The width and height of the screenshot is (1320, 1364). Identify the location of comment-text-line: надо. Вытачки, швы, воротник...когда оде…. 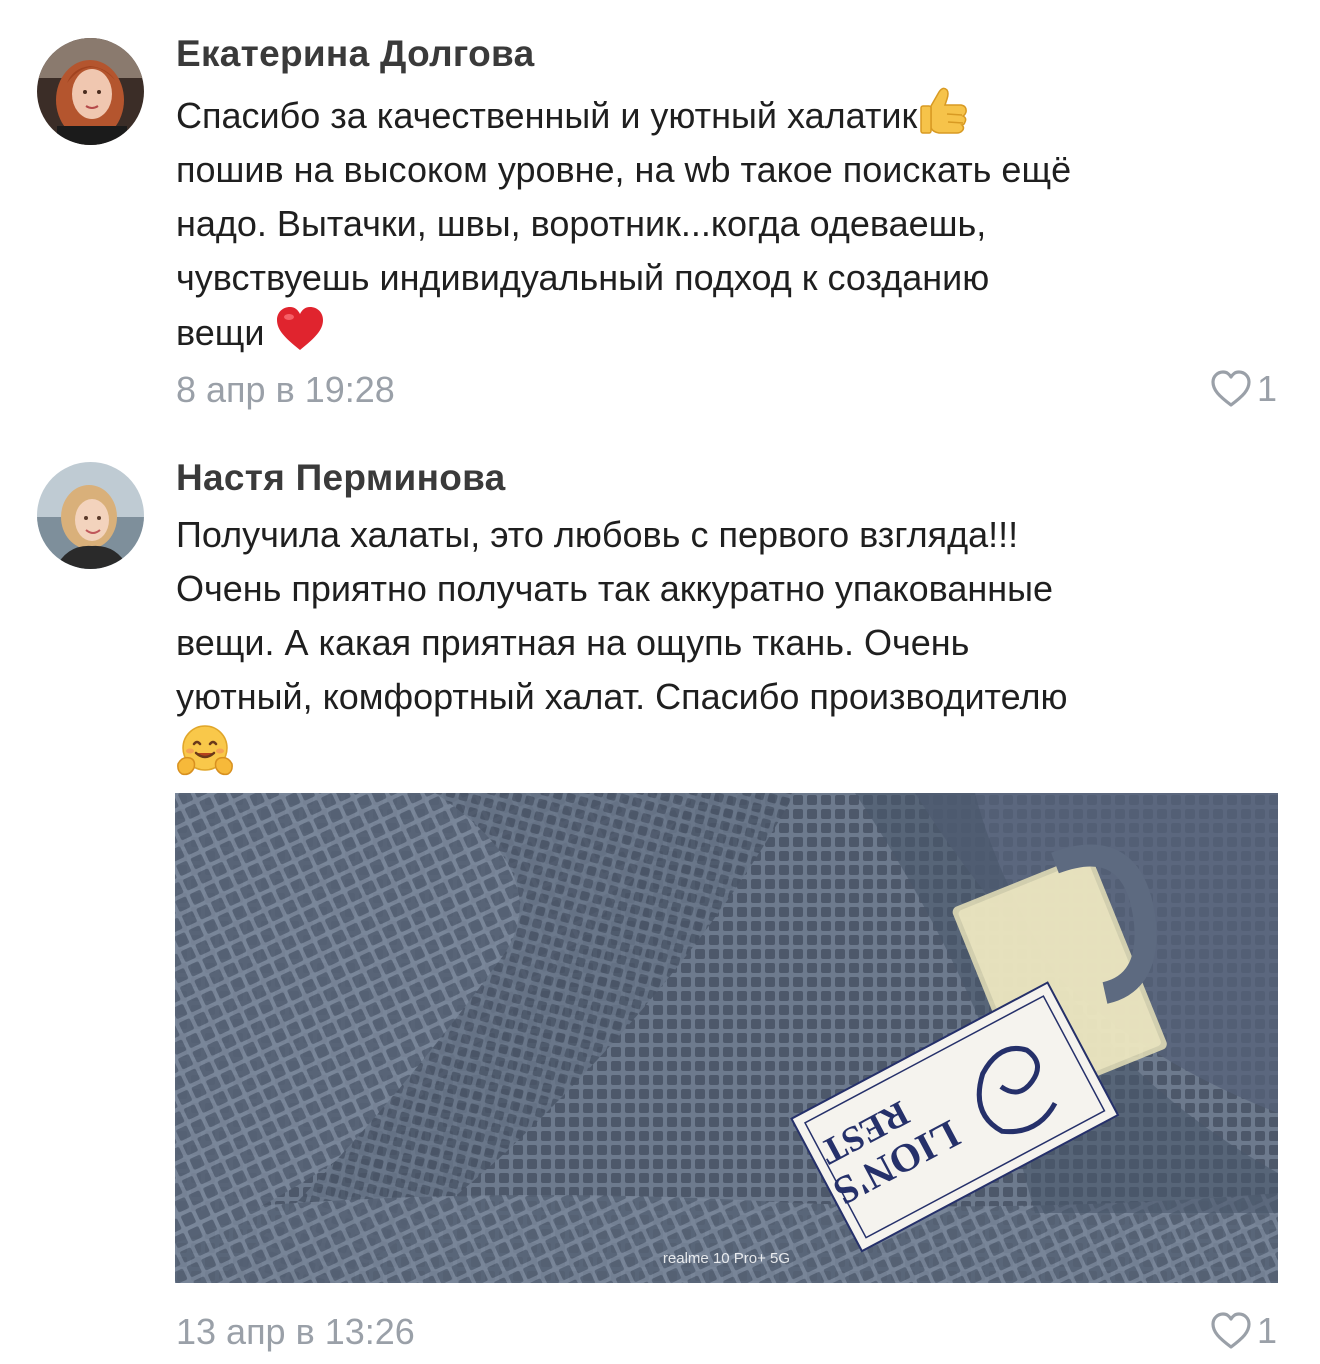
(581, 223).